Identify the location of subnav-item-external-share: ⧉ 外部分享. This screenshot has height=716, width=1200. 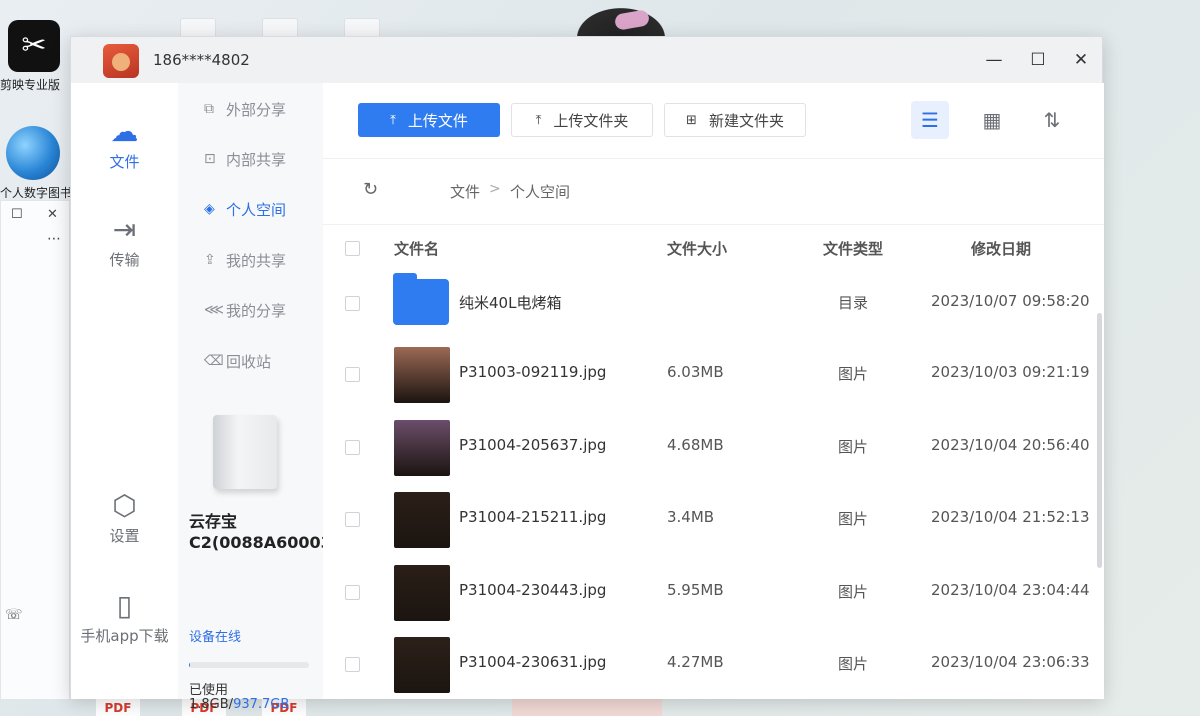
(245, 109).